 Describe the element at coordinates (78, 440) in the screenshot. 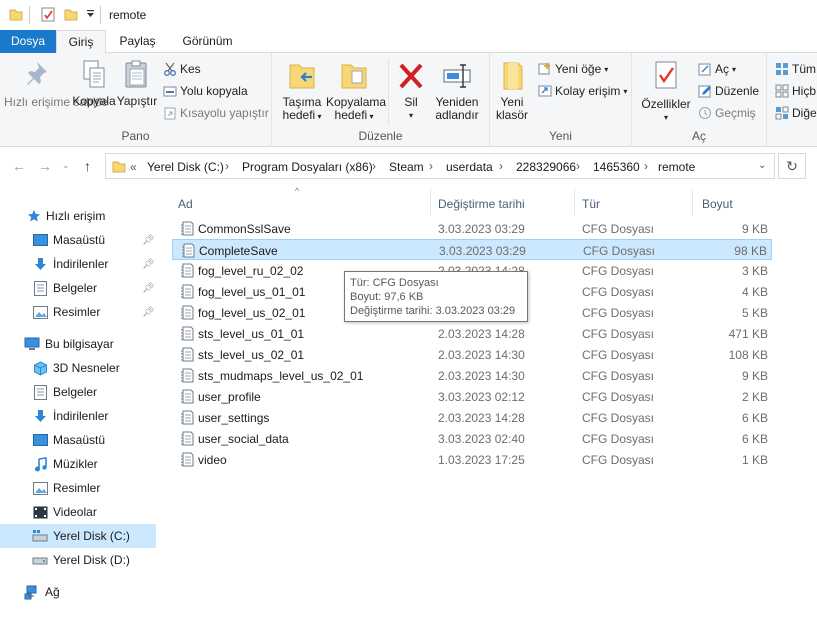

I see `nav-pc-desktop: Masaüstü` at that location.